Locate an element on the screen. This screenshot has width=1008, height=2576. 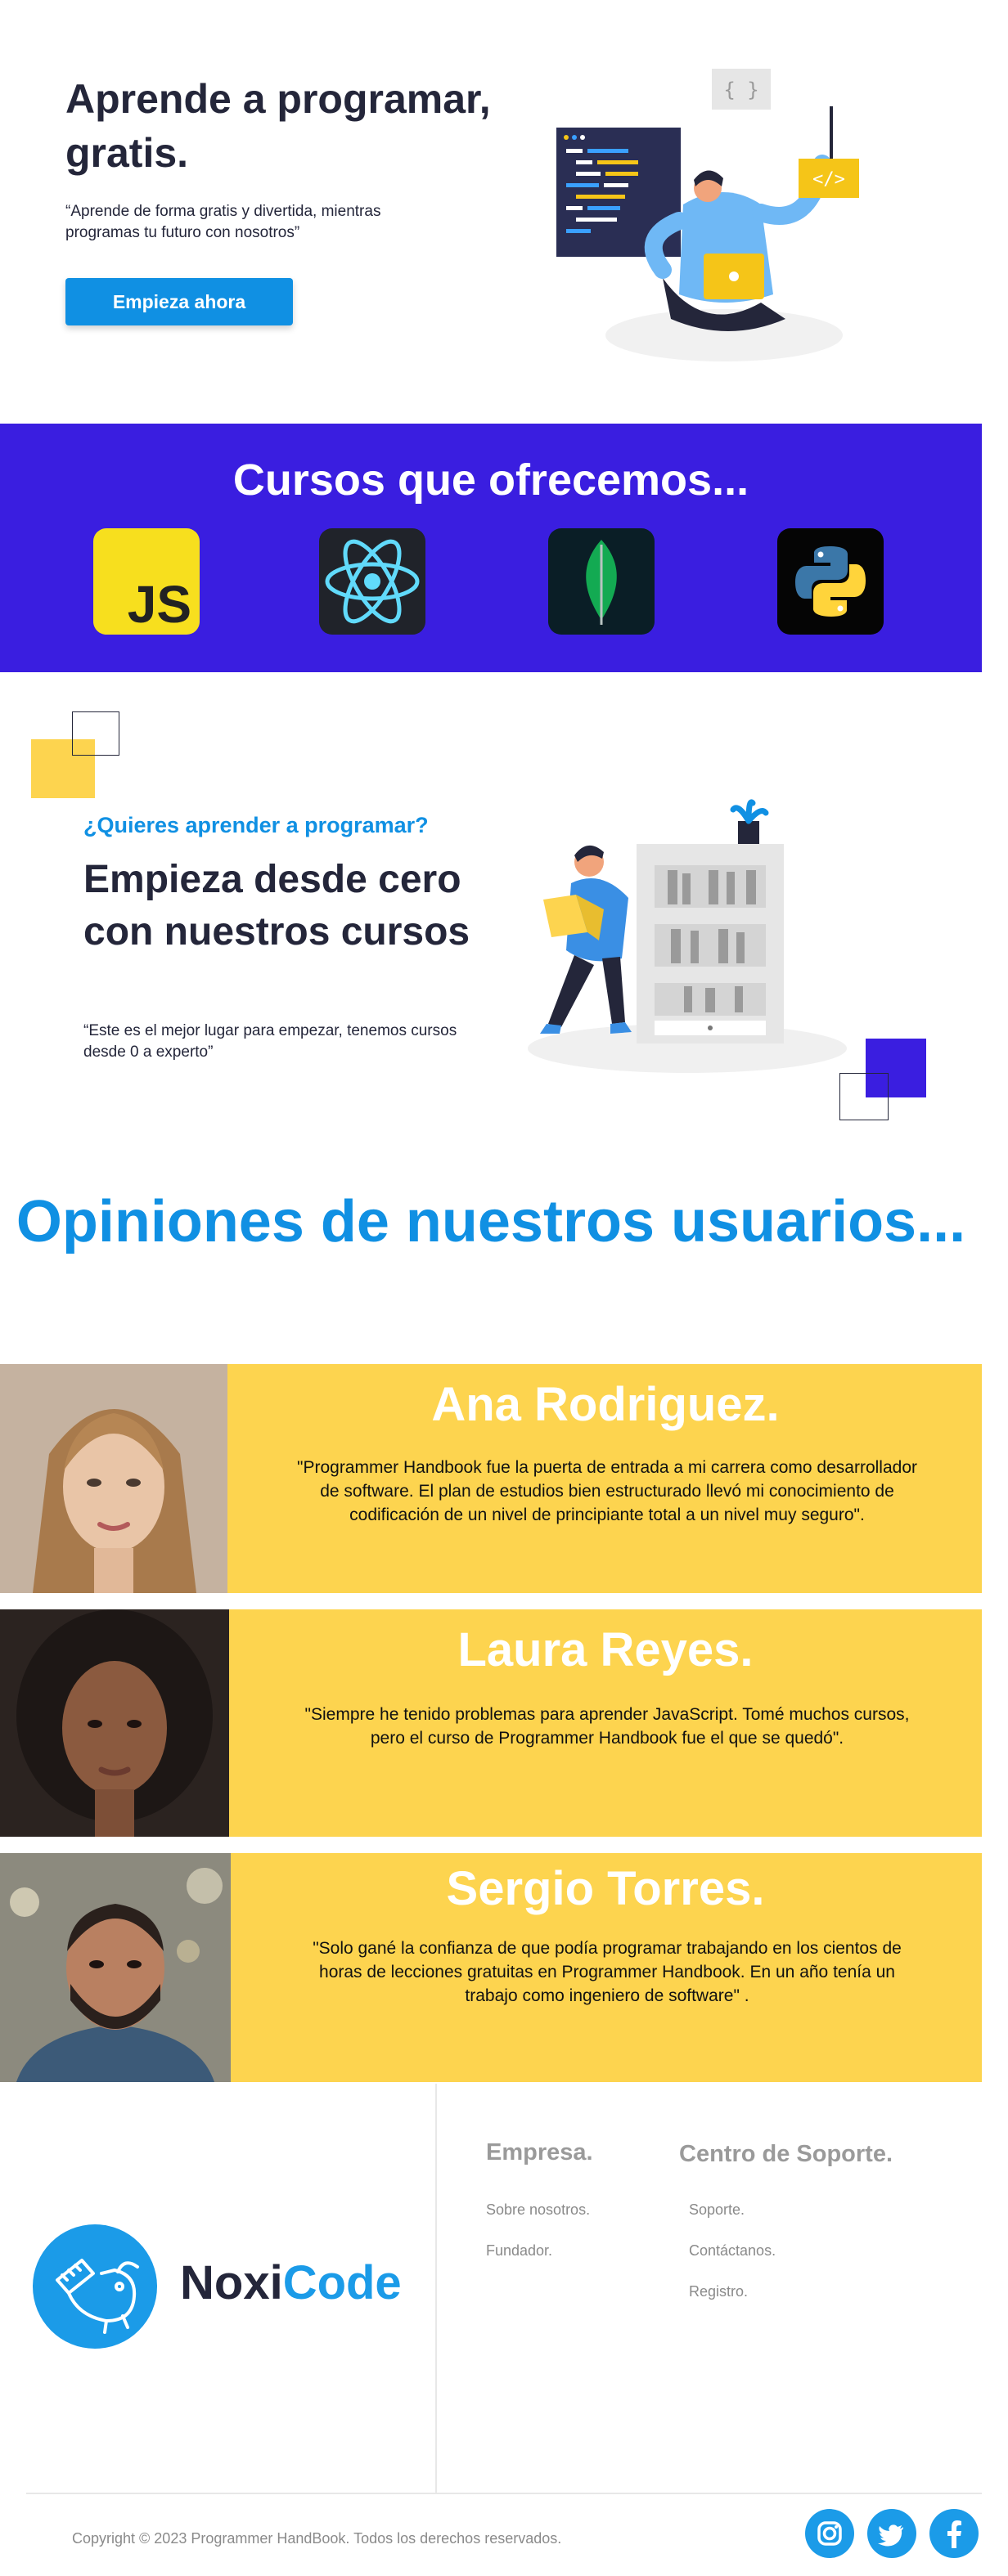
learn-kicker: ¿Quieres aprender a programar? is located at coordinates (256, 825).